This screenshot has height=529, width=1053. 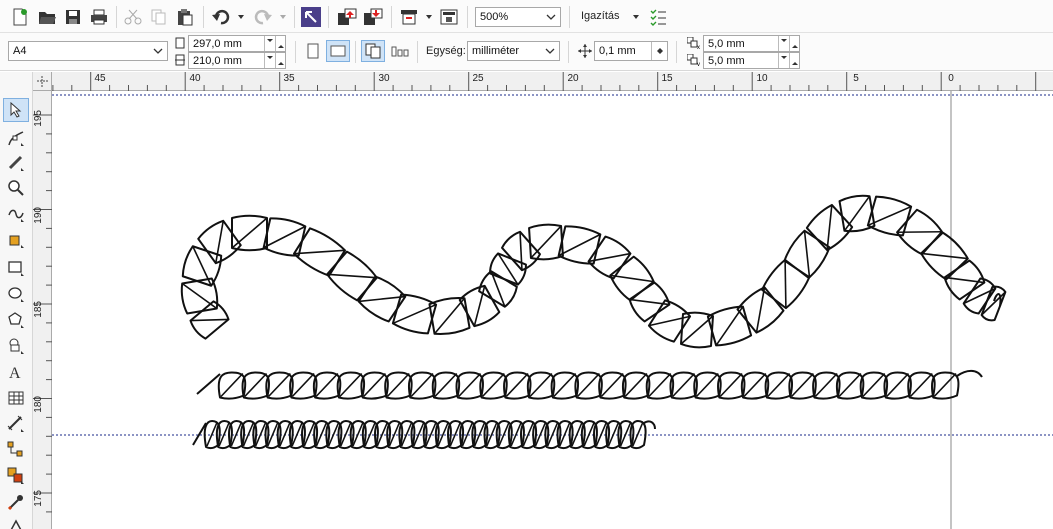 I want to click on page-width-icon, so click(x=180, y=43).